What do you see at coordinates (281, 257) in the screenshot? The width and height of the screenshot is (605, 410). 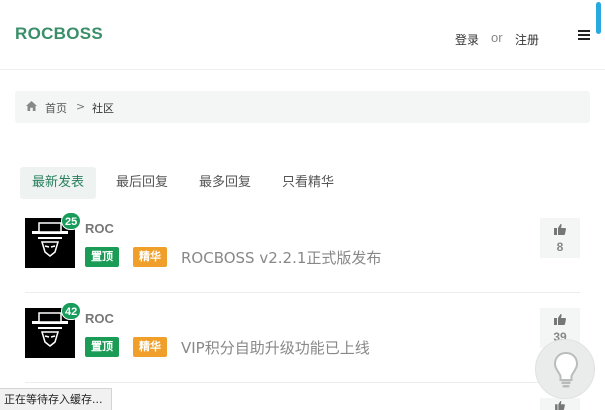 I see `topic-title: ROCBOSS v2.2.1正式版发布` at bounding box center [281, 257].